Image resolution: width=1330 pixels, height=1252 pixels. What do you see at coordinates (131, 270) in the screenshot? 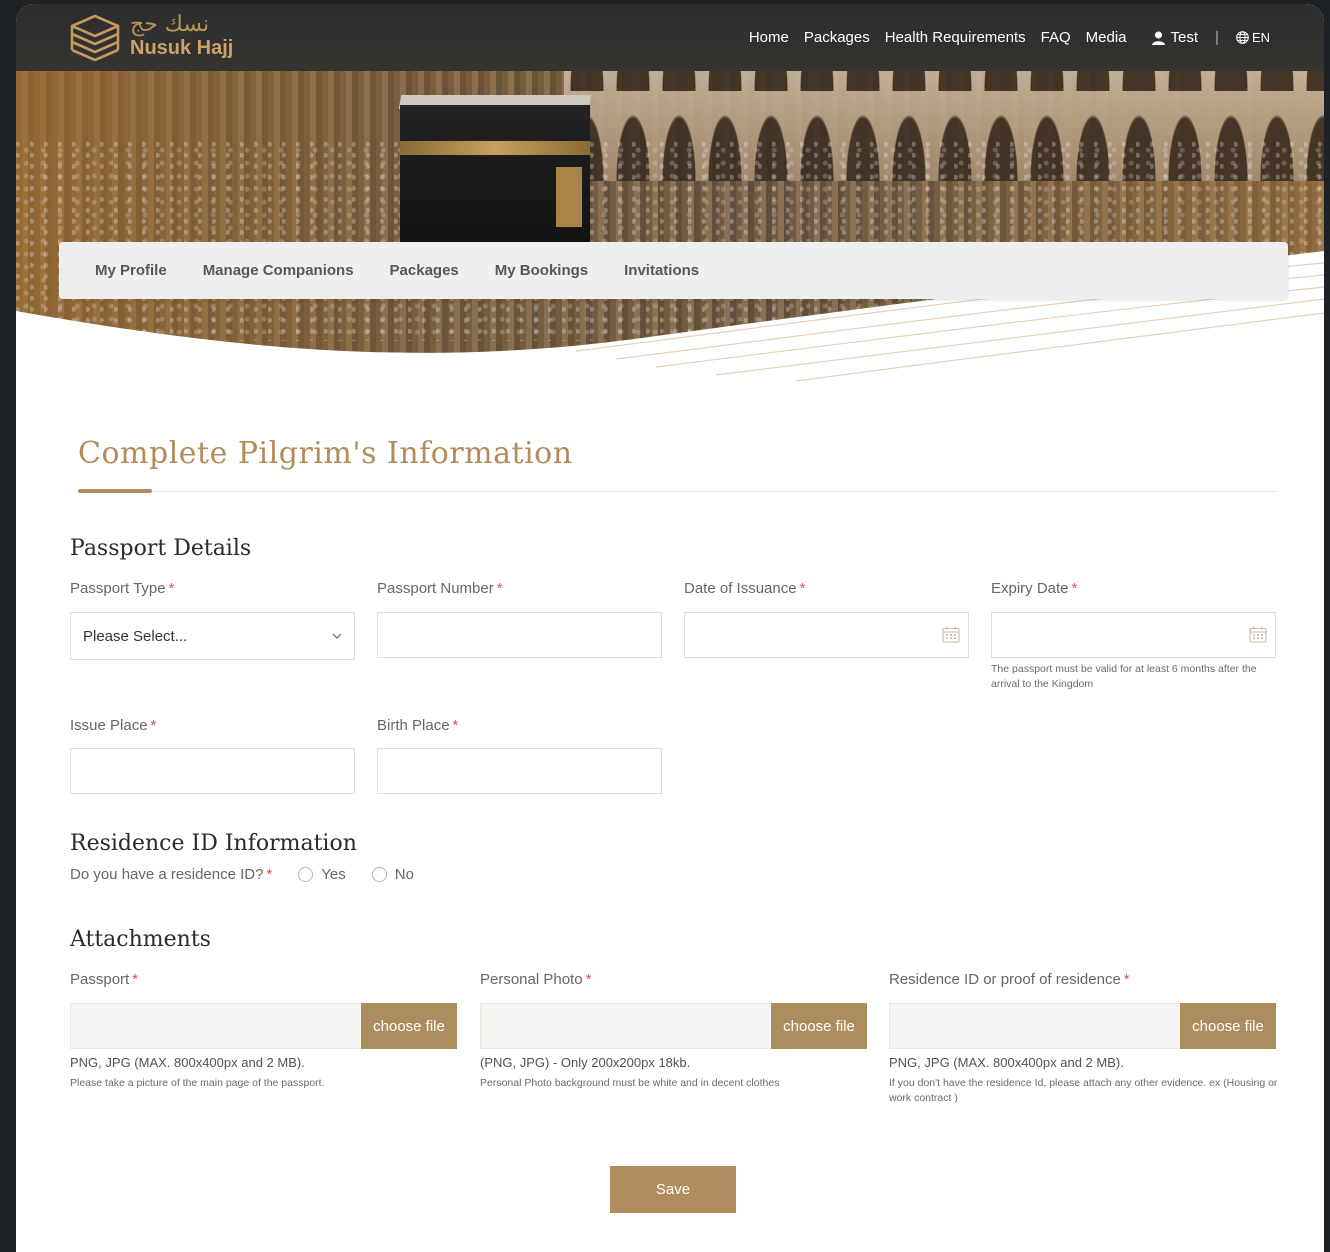
I see `tab-my-profile: My Profile` at bounding box center [131, 270].